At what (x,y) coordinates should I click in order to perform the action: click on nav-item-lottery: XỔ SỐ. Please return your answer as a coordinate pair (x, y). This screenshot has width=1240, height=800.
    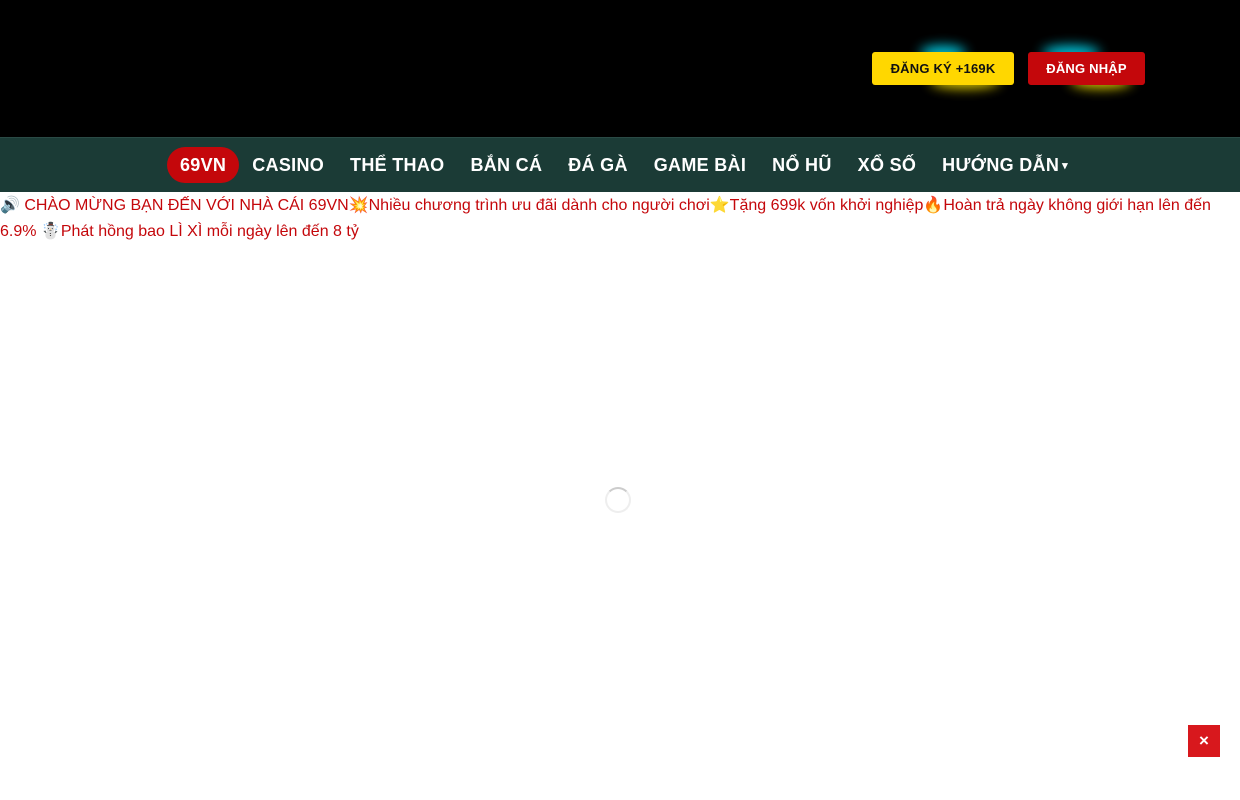
    Looking at the image, I should click on (887, 165).